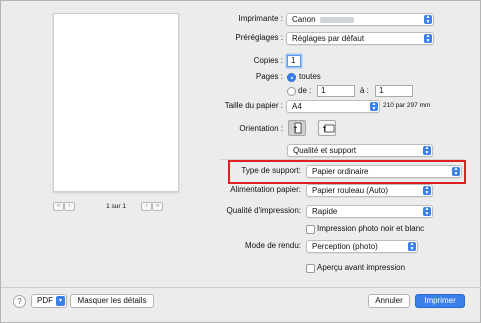 This screenshot has width=481, height=323. I want to click on page-indicator: 1 sur 1, so click(116, 206).